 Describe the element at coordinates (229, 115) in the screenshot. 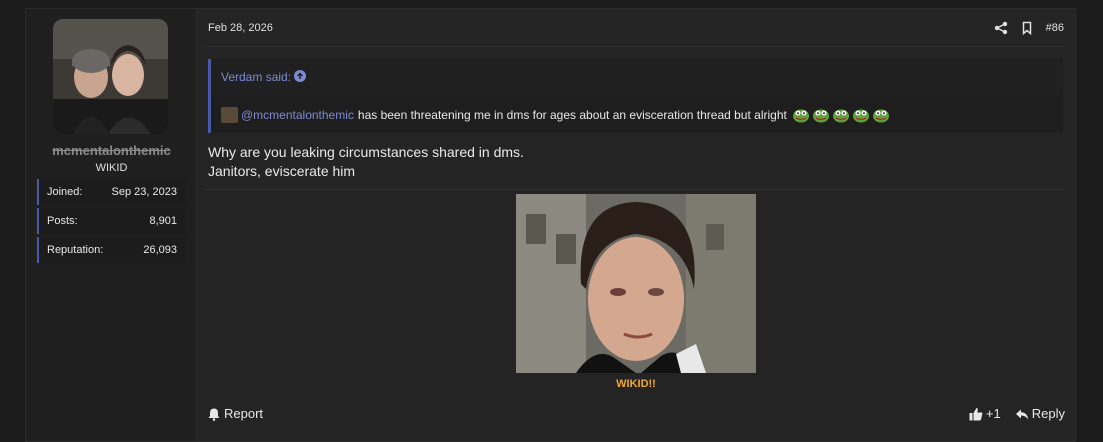

I see `mini-avatar` at that location.